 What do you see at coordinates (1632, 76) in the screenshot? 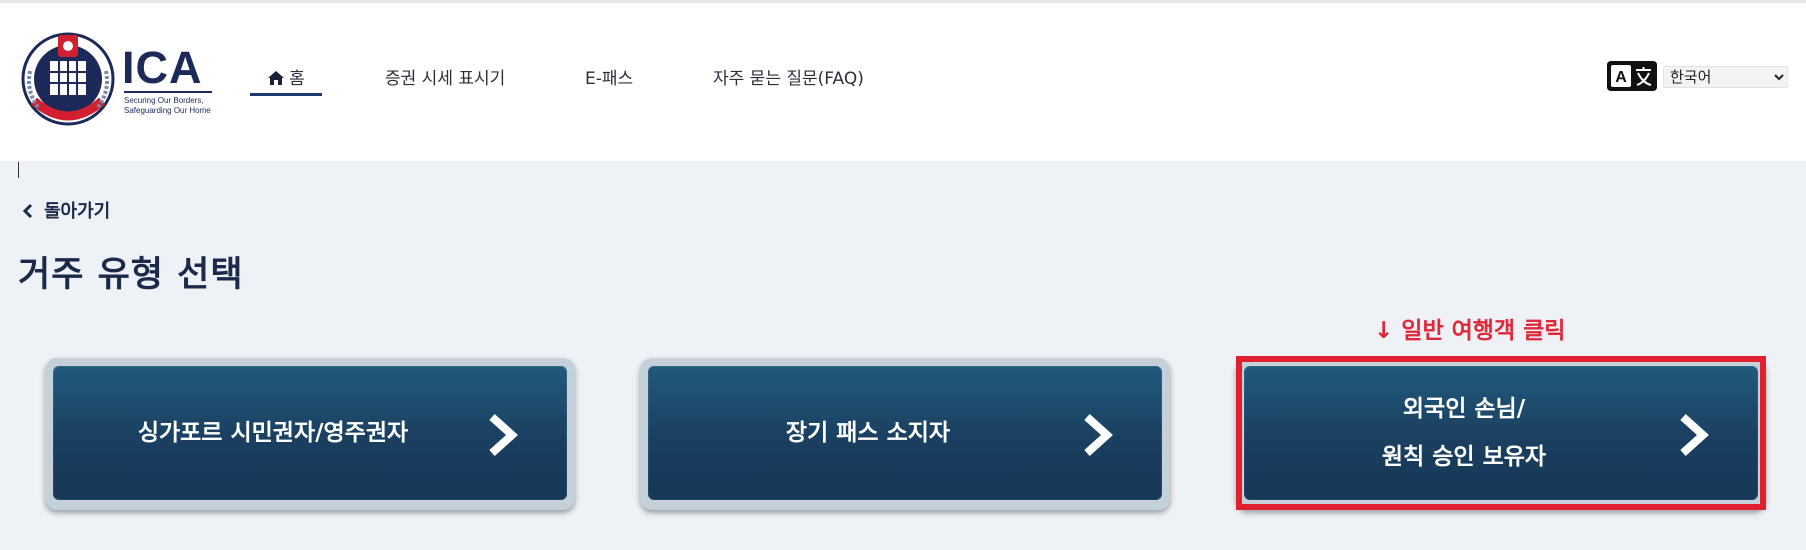
I see `translate-icon: A` at bounding box center [1632, 76].